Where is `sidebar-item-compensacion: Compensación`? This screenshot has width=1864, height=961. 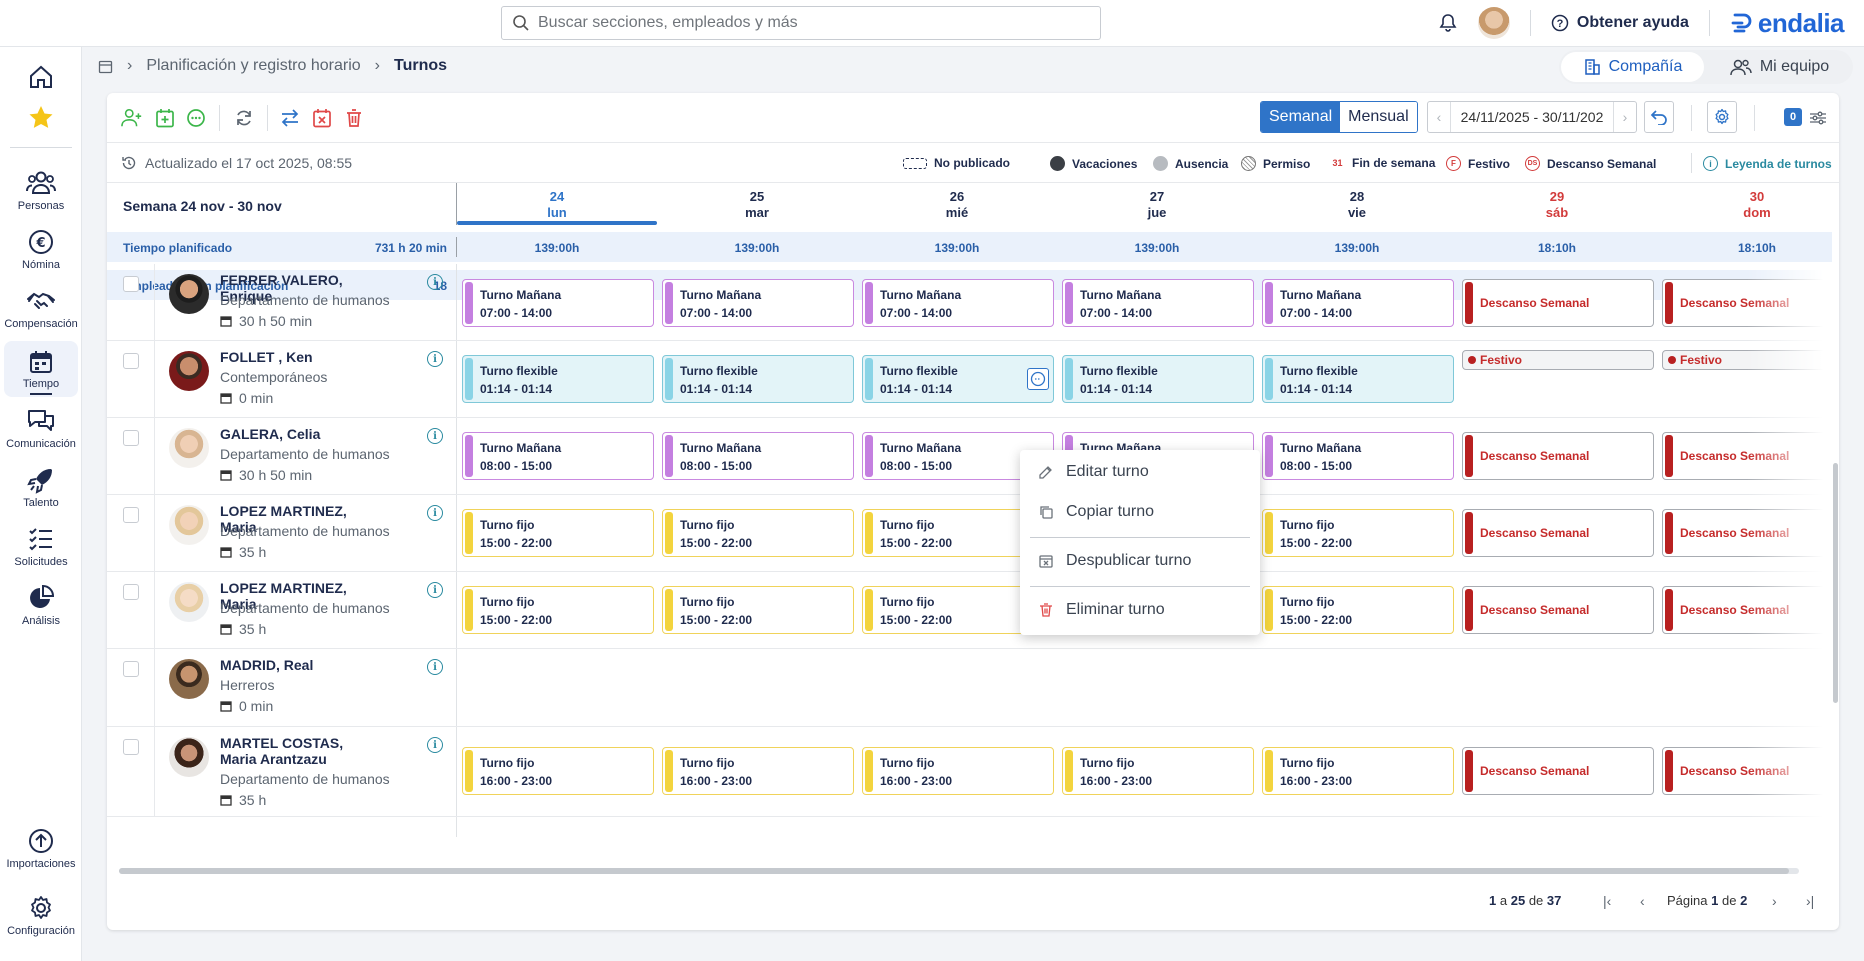
sidebar-item-compensacion: Compensación is located at coordinates (41, 308).